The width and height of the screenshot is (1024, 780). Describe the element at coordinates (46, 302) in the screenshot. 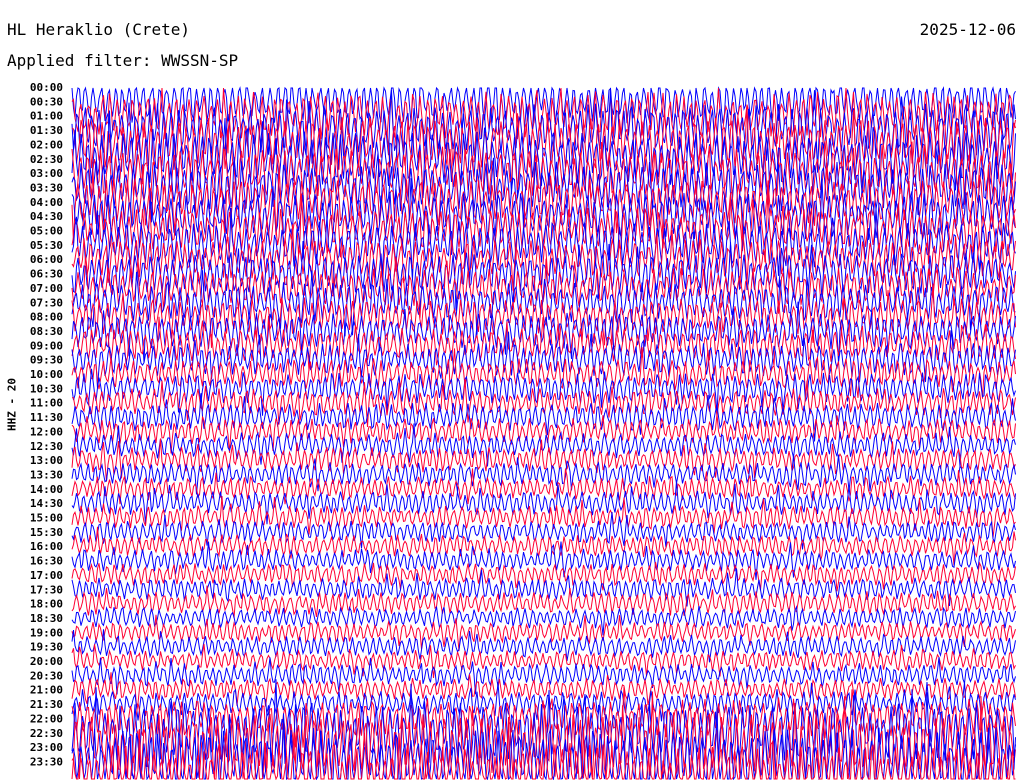

I see `hour-label: 07:30` at that location.